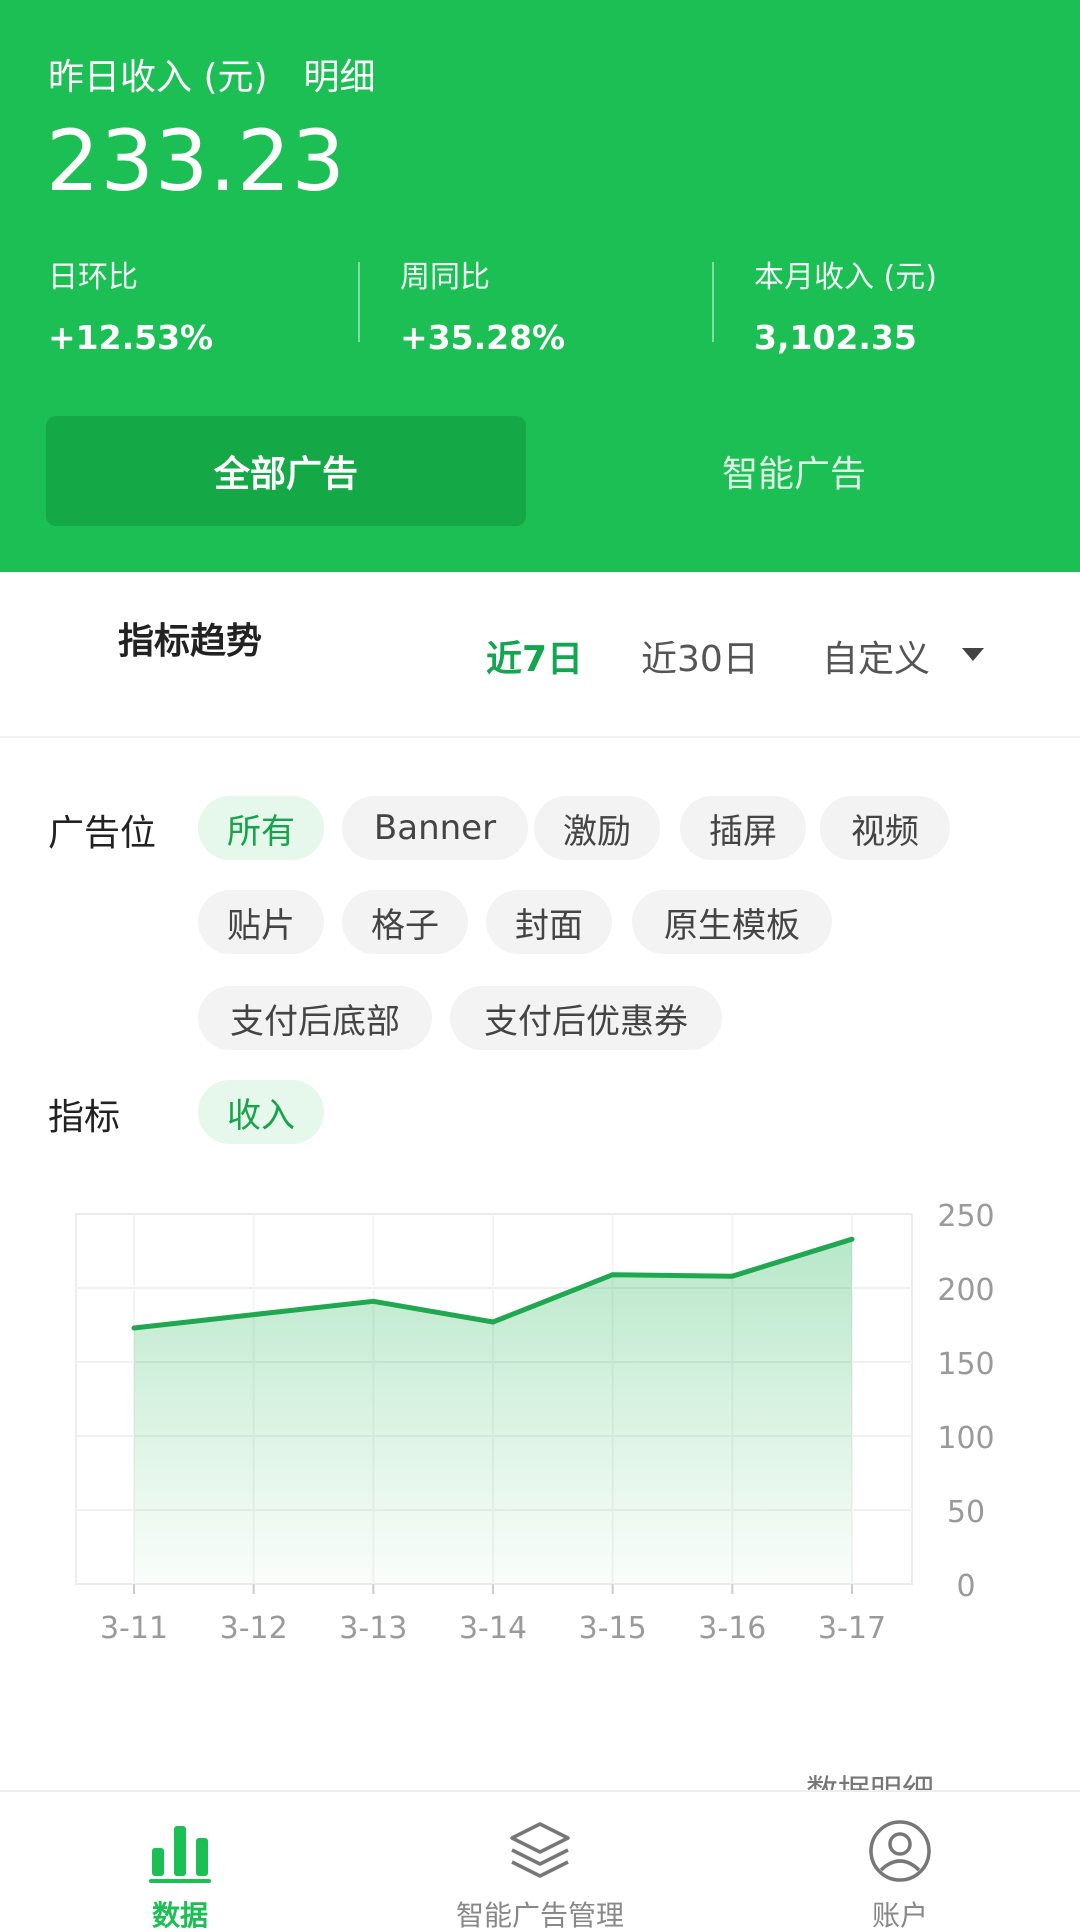 This screenshot has height=1932, width=1080. I want to click on income-title: 昨日收入 (元), so click(158, 77).